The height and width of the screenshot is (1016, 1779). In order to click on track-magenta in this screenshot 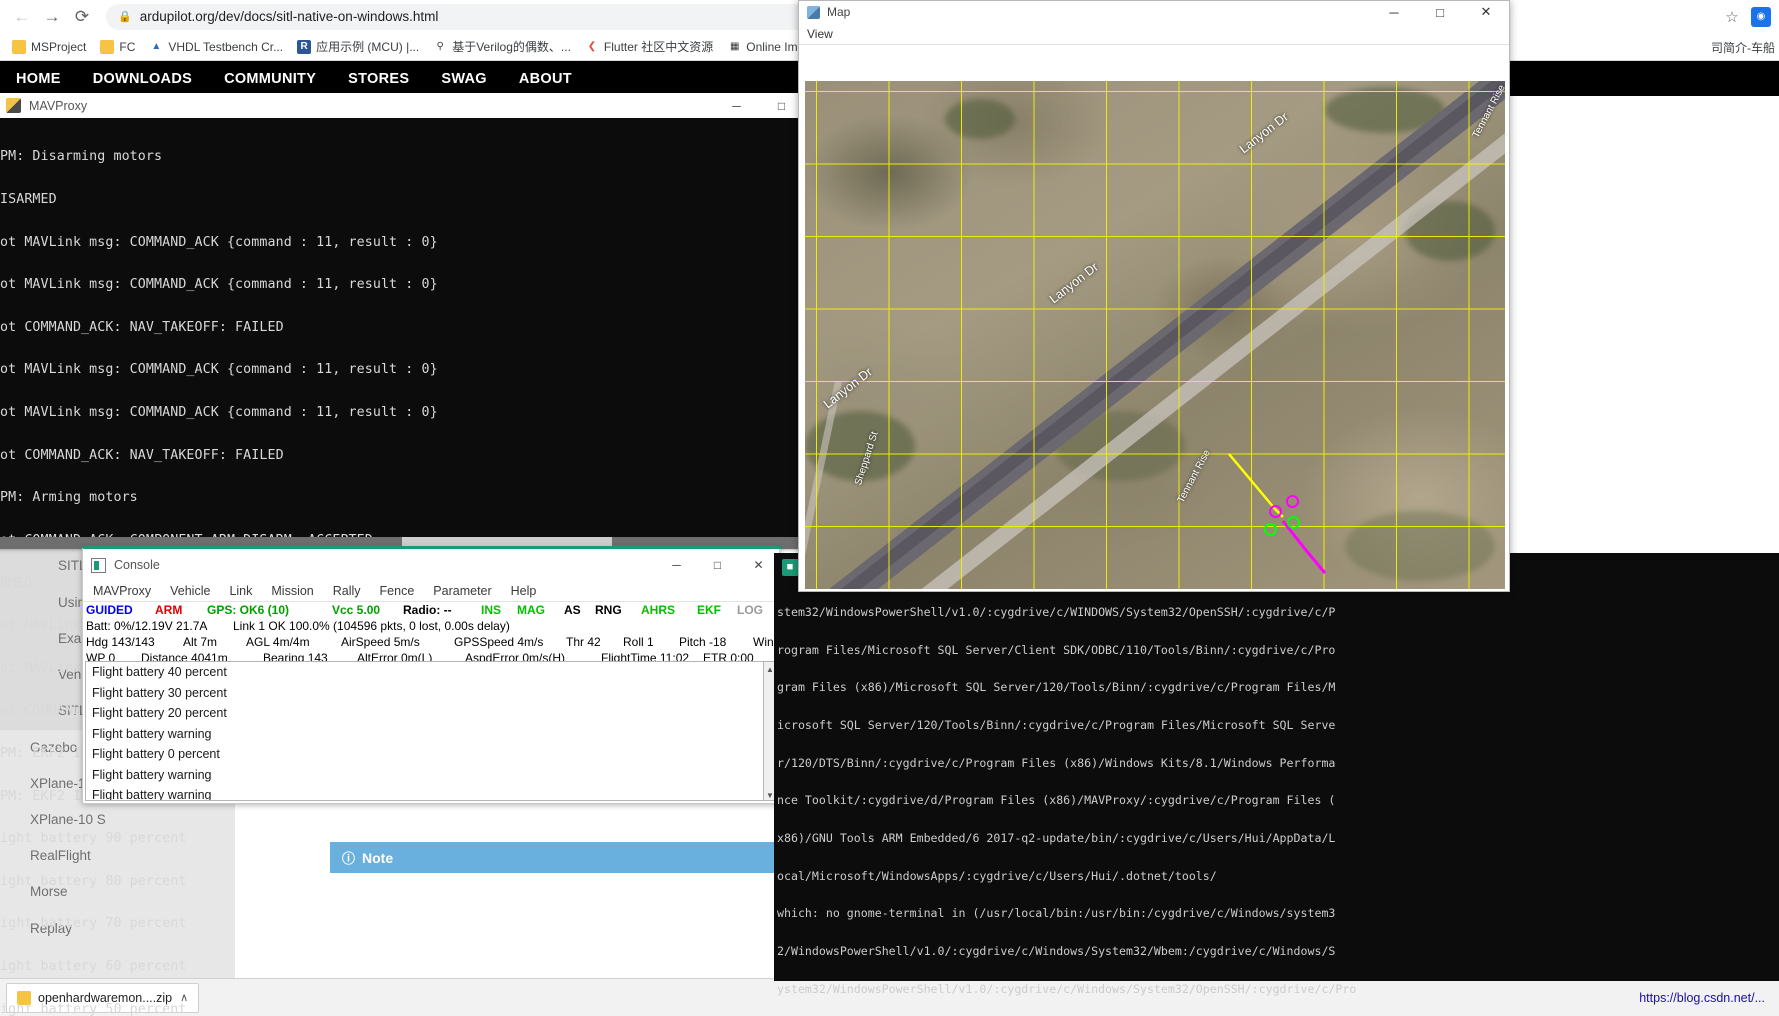, I will do `click(1304, 547)`.